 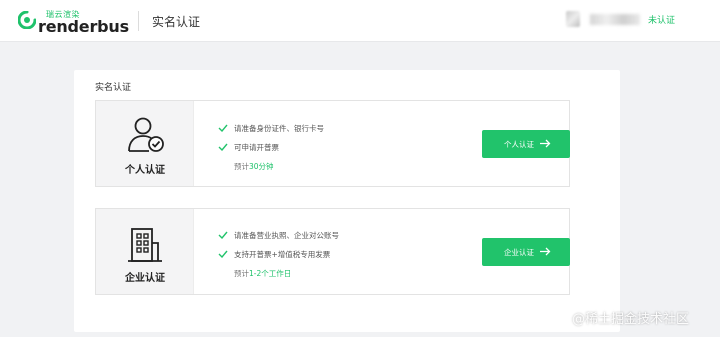 What do you see at coordinates (270, 273) in the screenshot?
I see `estimate-value: 1-2个工作日` at bounding box center [270, 273].